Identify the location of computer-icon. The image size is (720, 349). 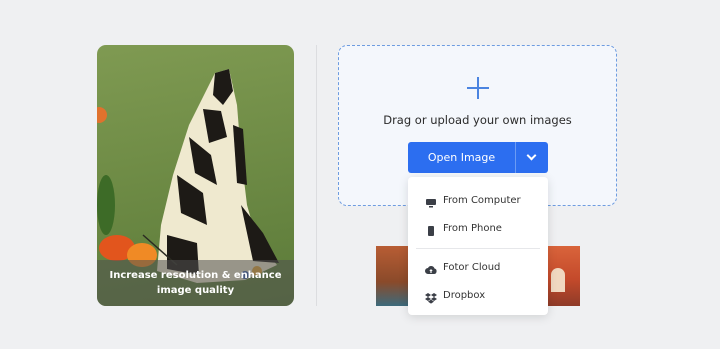
(431, 201).